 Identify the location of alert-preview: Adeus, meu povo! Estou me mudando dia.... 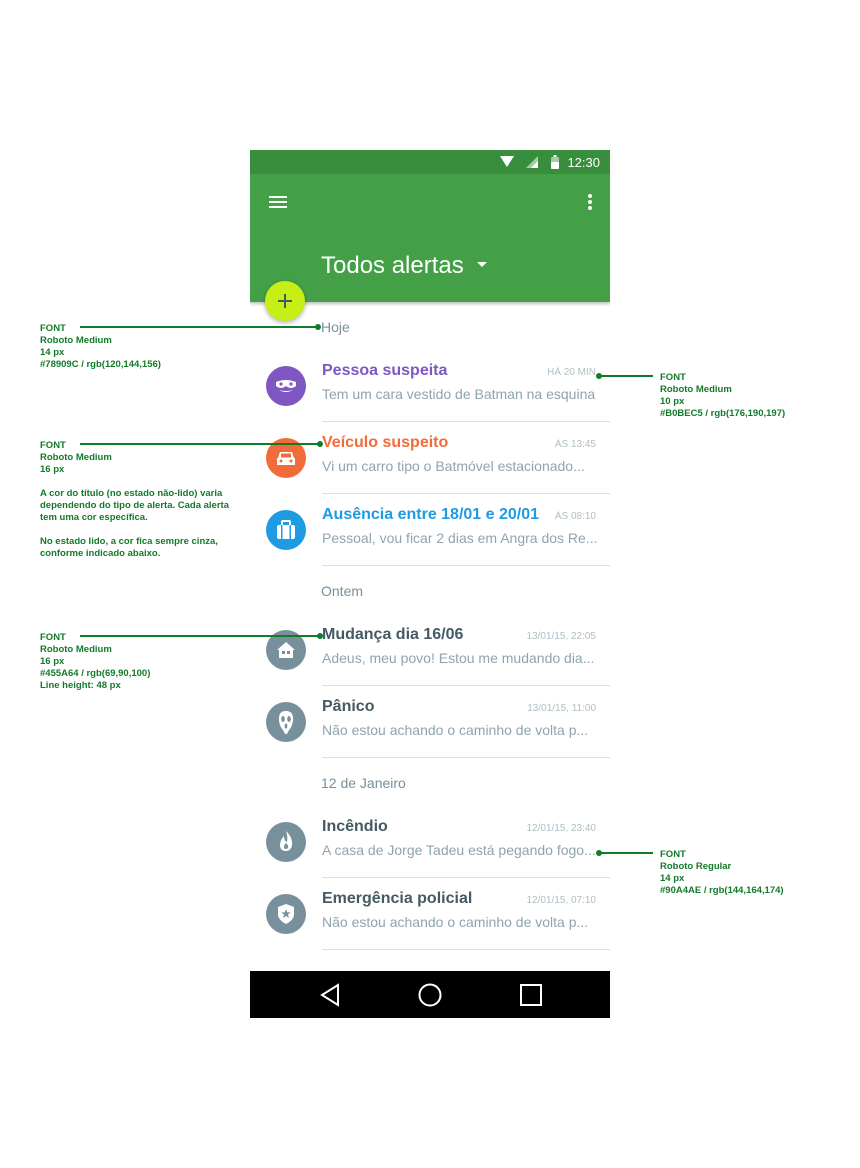
(458, 658).